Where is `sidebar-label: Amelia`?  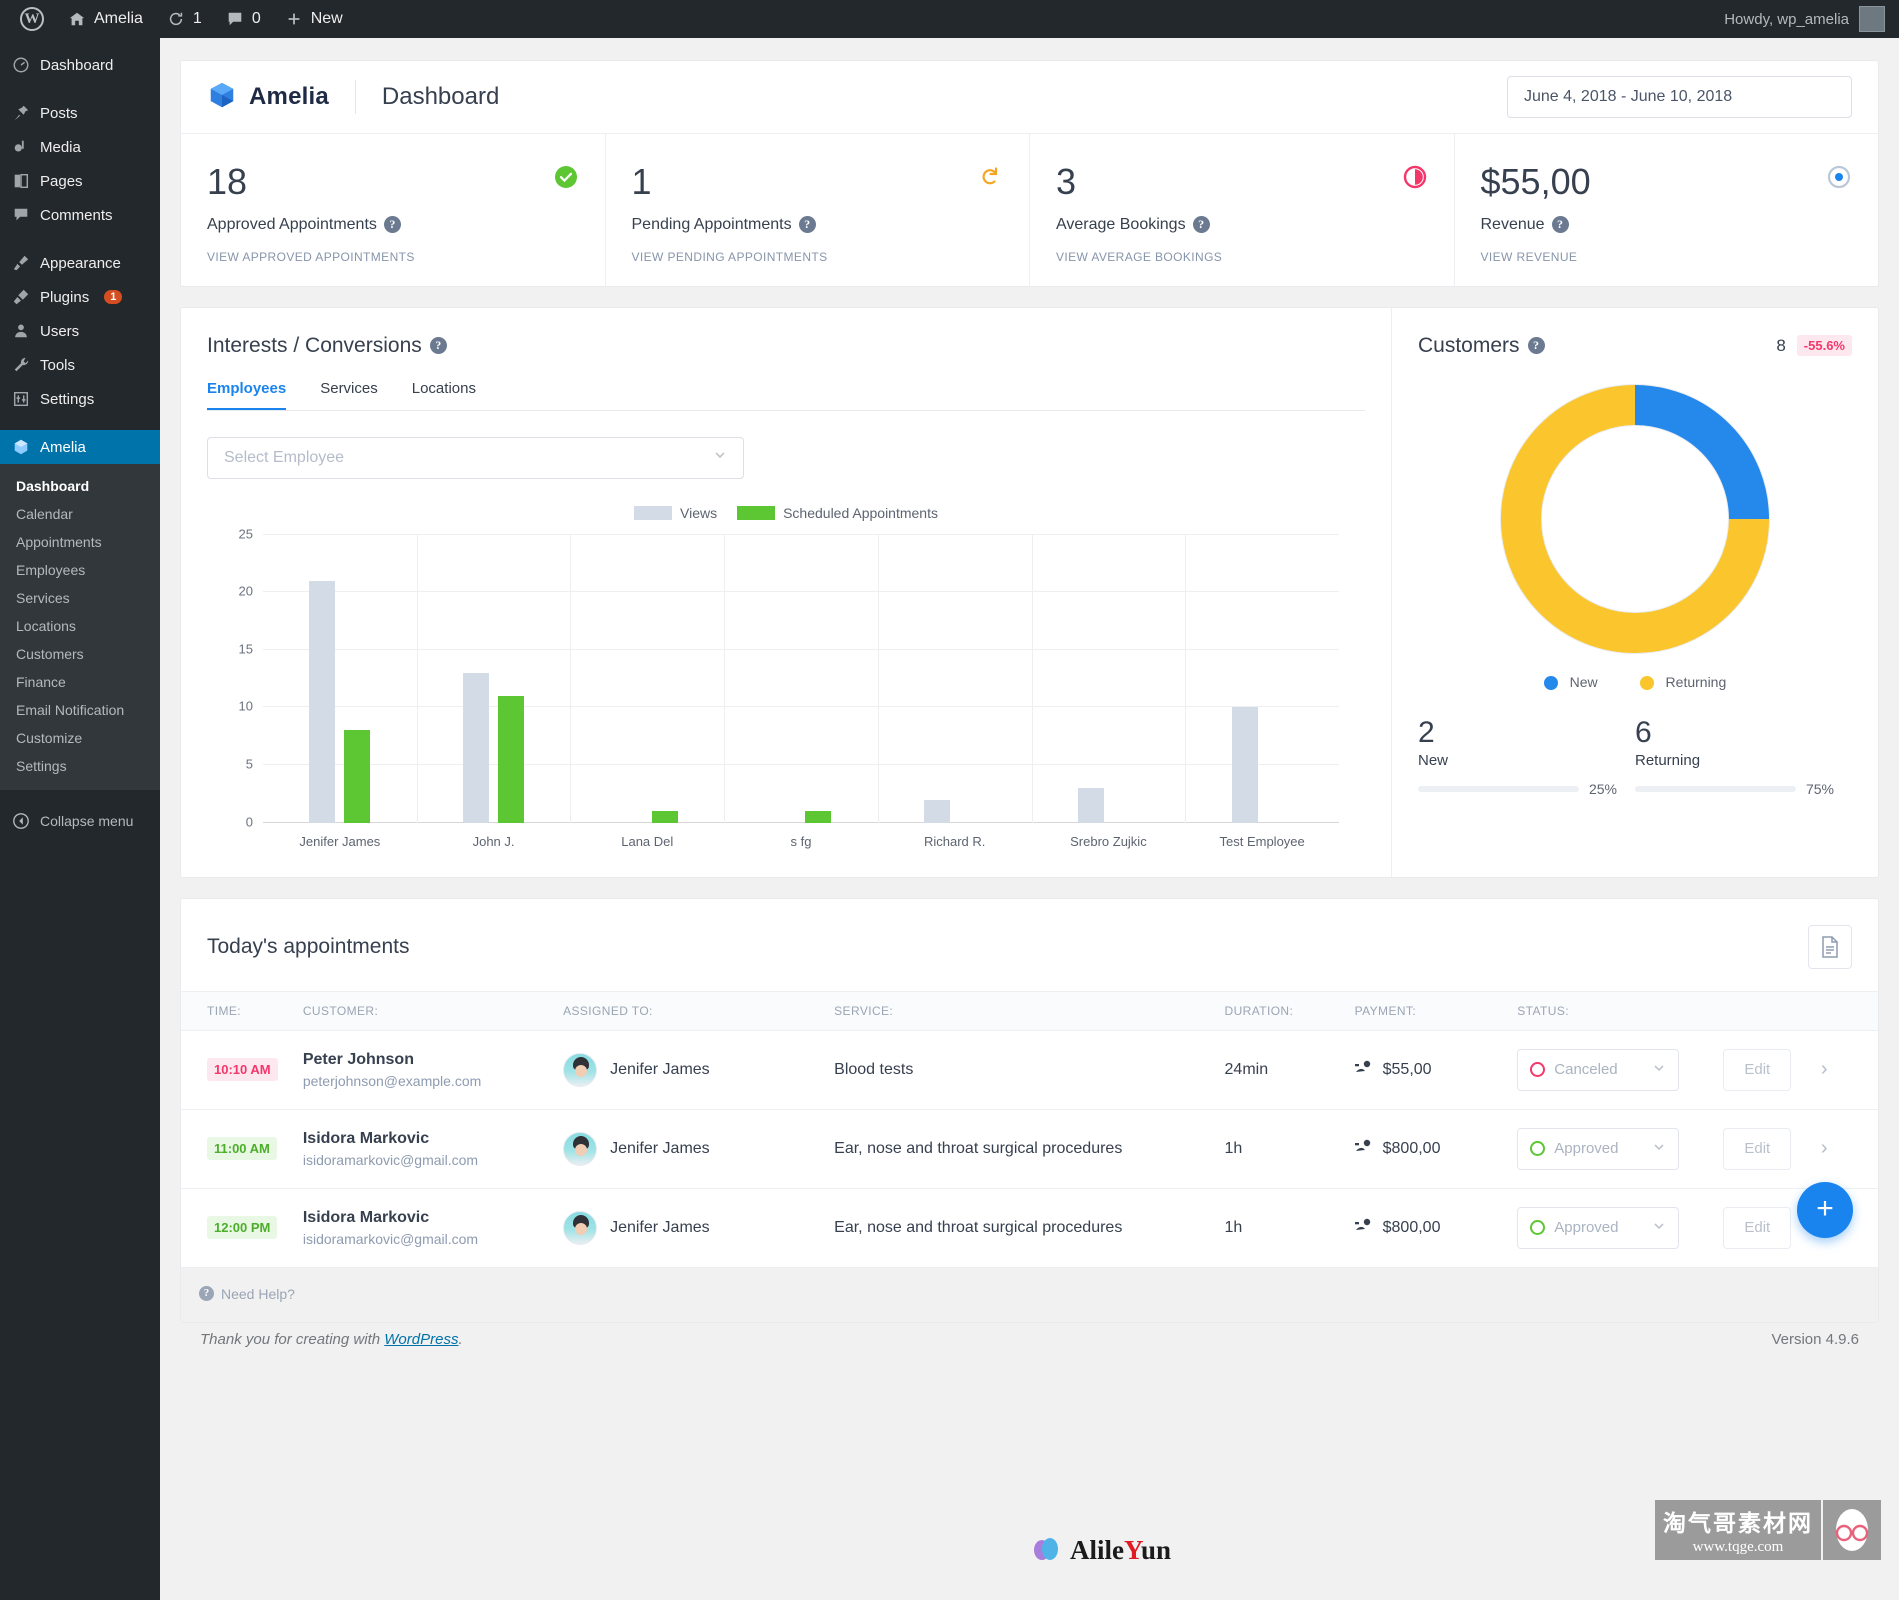 sidebar-label: Amelia is located at coordinates (63, 447).